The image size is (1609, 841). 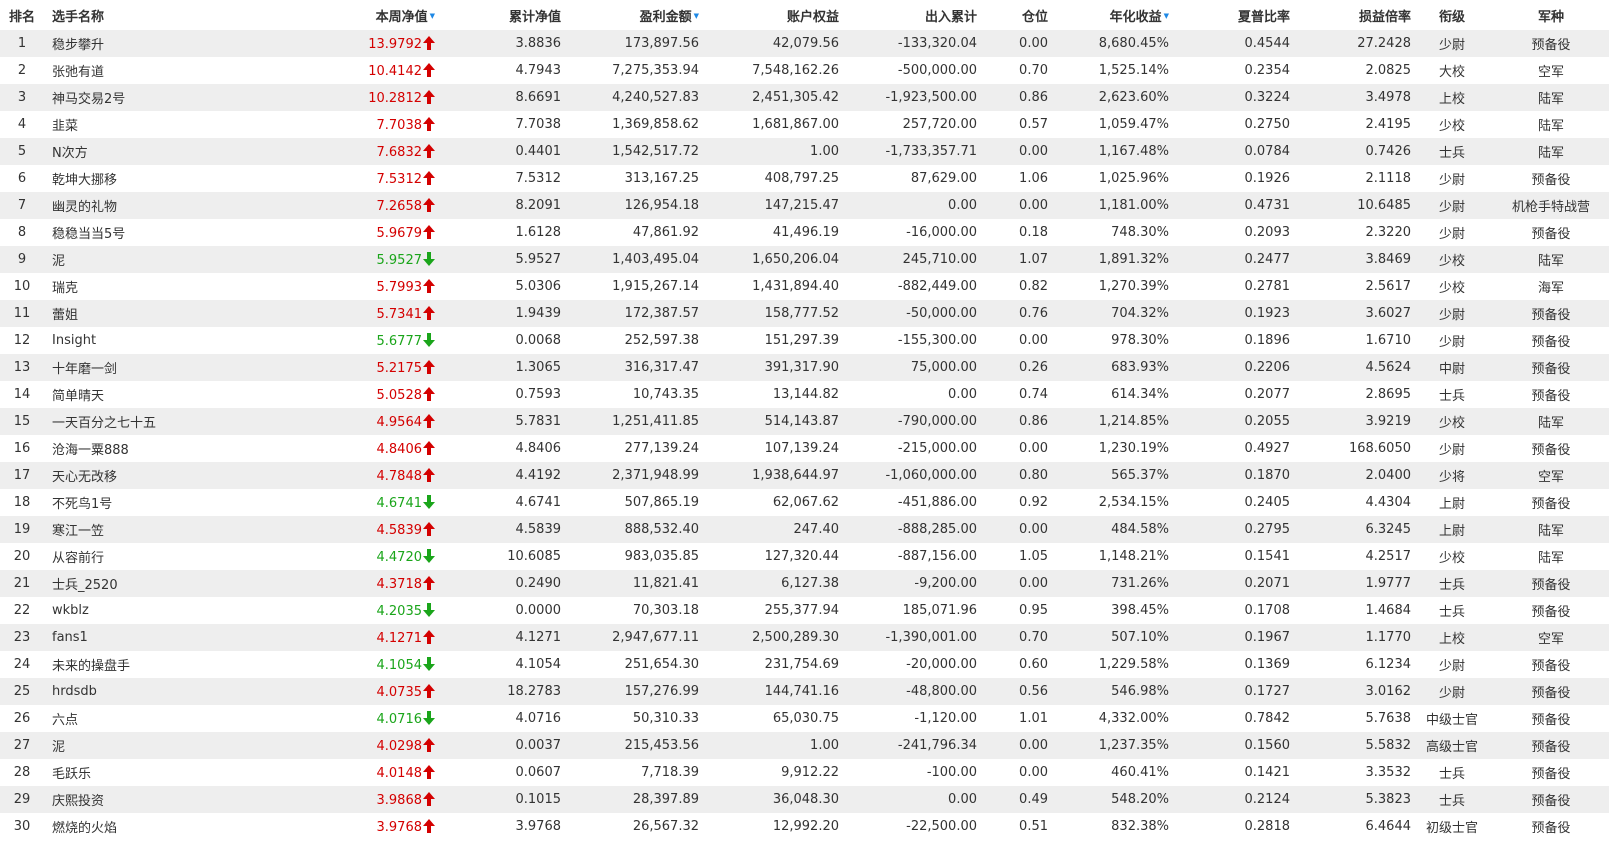 I want to click on player-name: 天心无改移, so click(x=141, y=475).